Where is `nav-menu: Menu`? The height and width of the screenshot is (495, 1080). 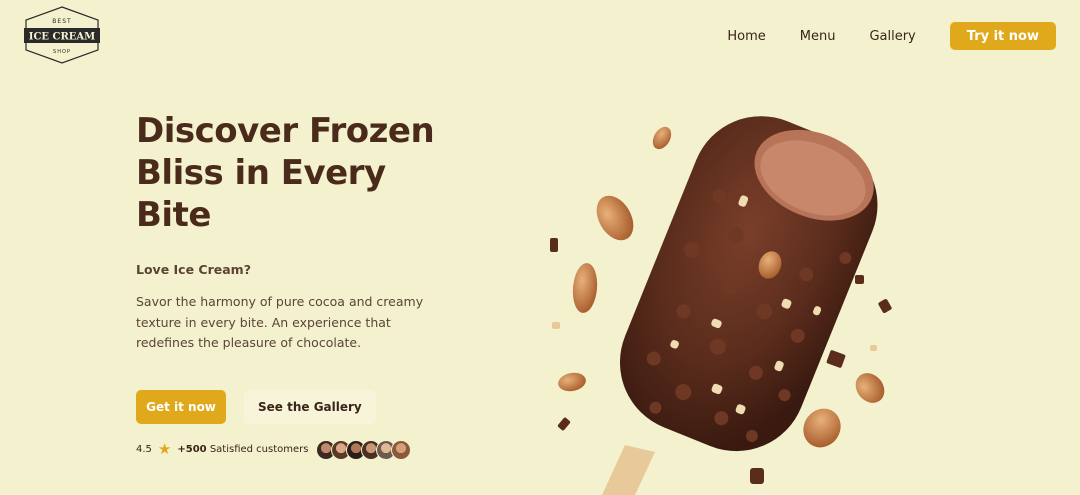 nav-menu: Menu is located at coordinates (818, 36).